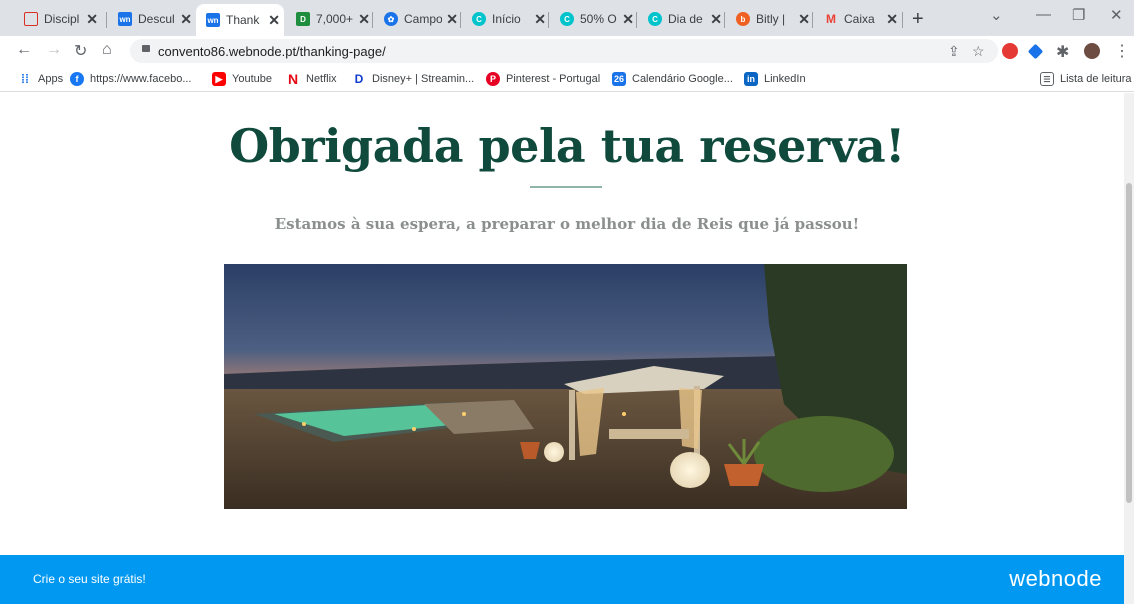 Image resolution: width=1134 pixels, height=604 pixels. Describe the element at coordinates (1078, 15) in the screenshot. I see `maximize-icon: ❐` at that location.